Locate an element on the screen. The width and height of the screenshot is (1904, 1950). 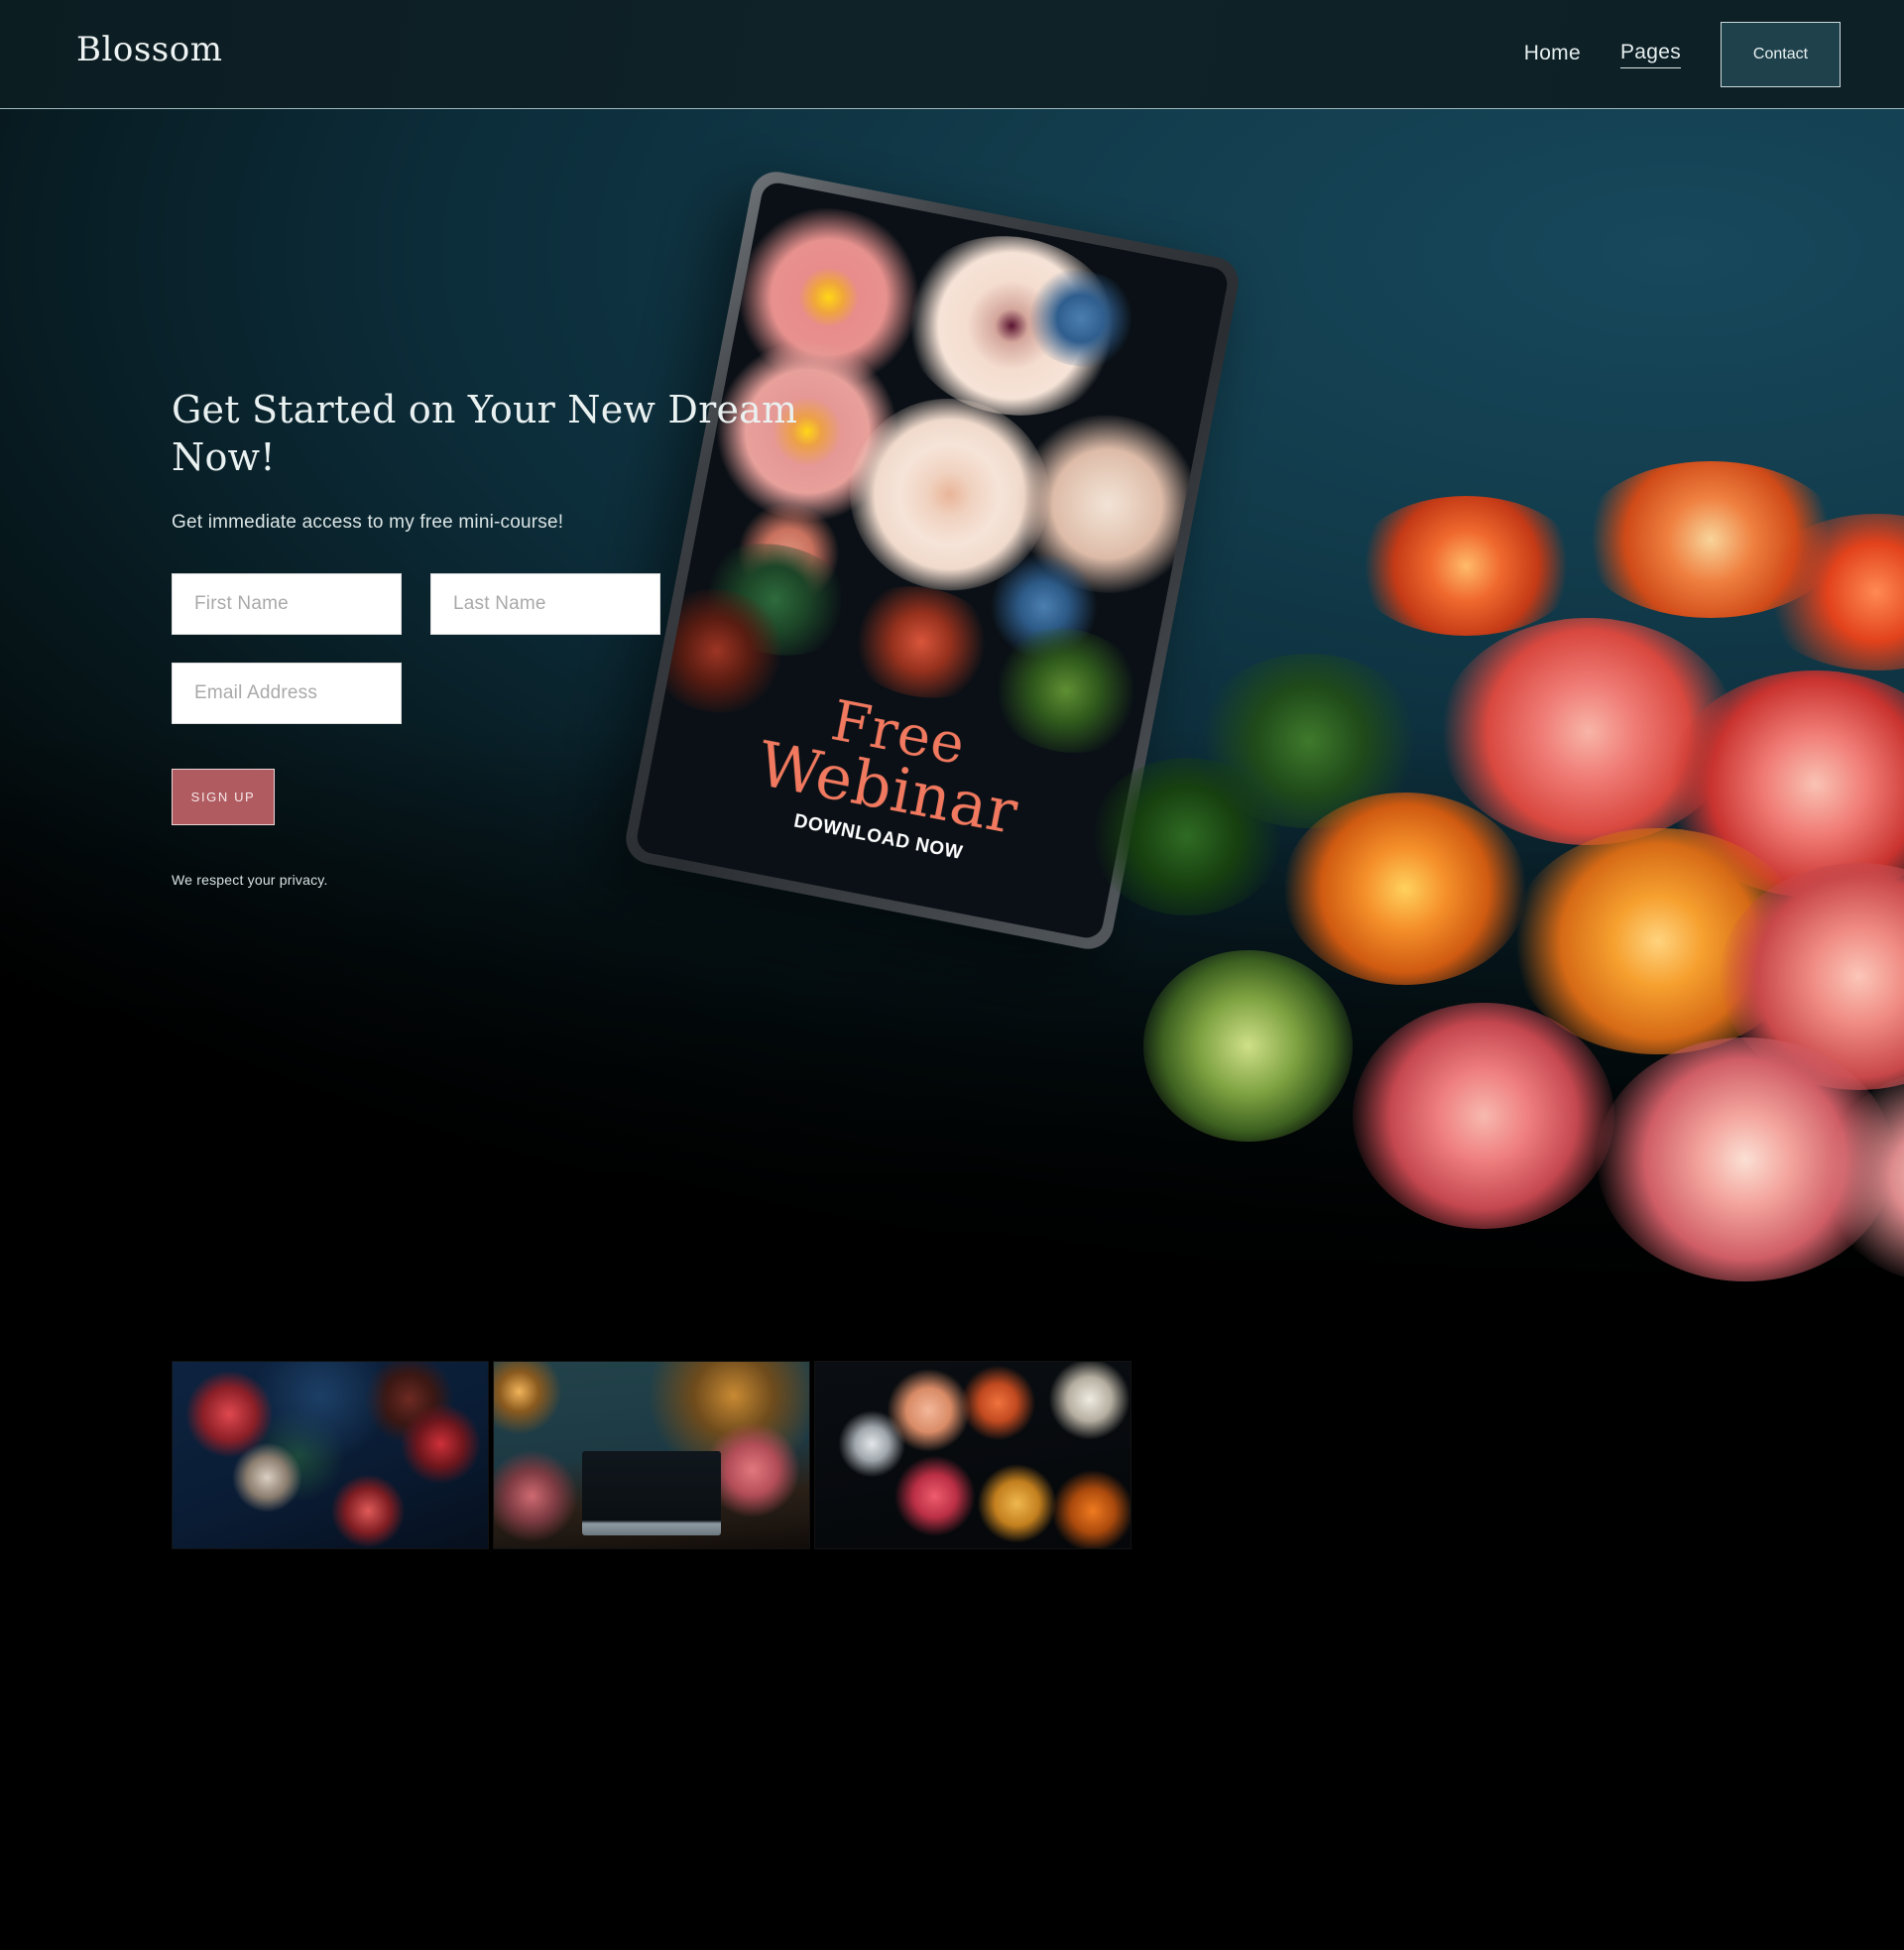
hero-privacy-note: We respect your privacy. is located at coordinates (250, 880).